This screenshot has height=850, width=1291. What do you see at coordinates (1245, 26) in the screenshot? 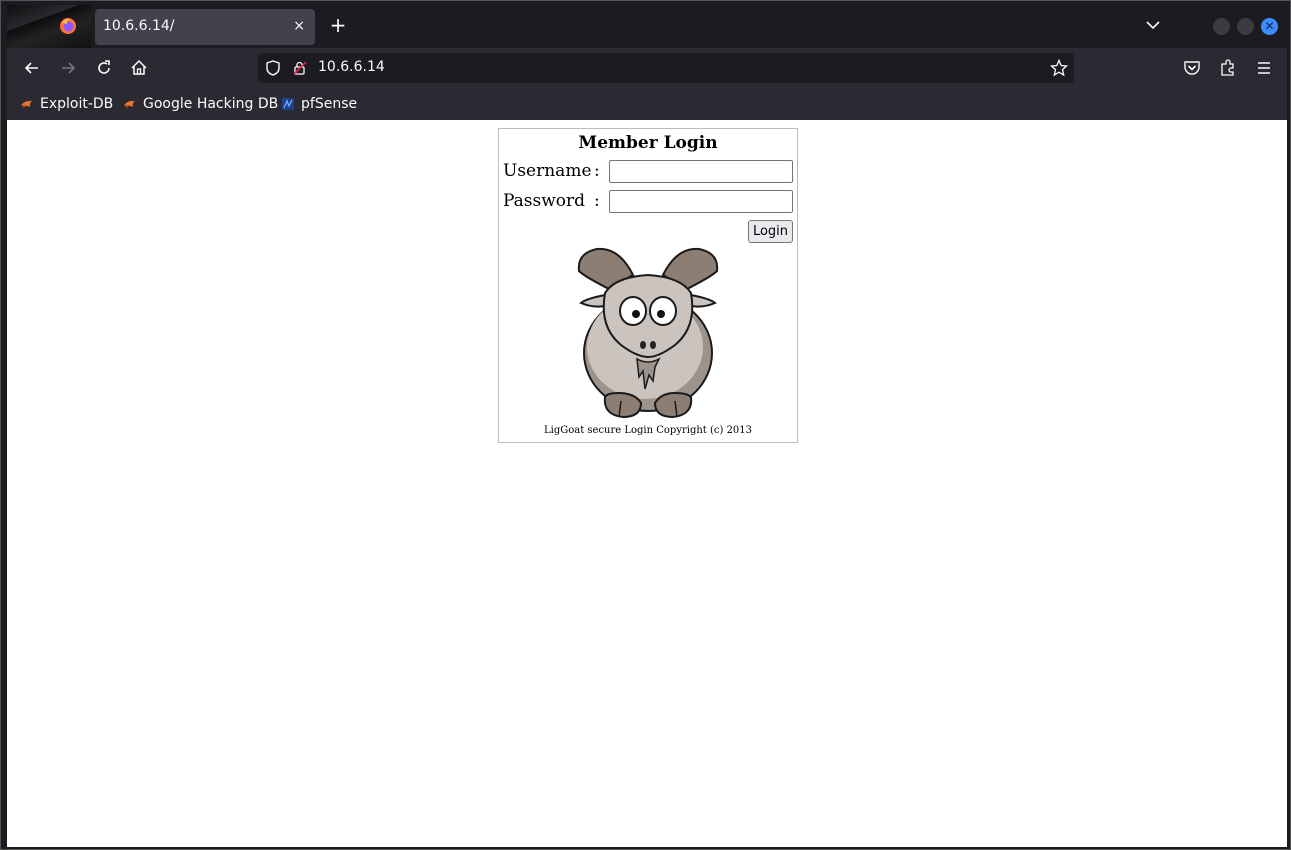
I see `window-maximize-button` at bounding box center [1245, 26].